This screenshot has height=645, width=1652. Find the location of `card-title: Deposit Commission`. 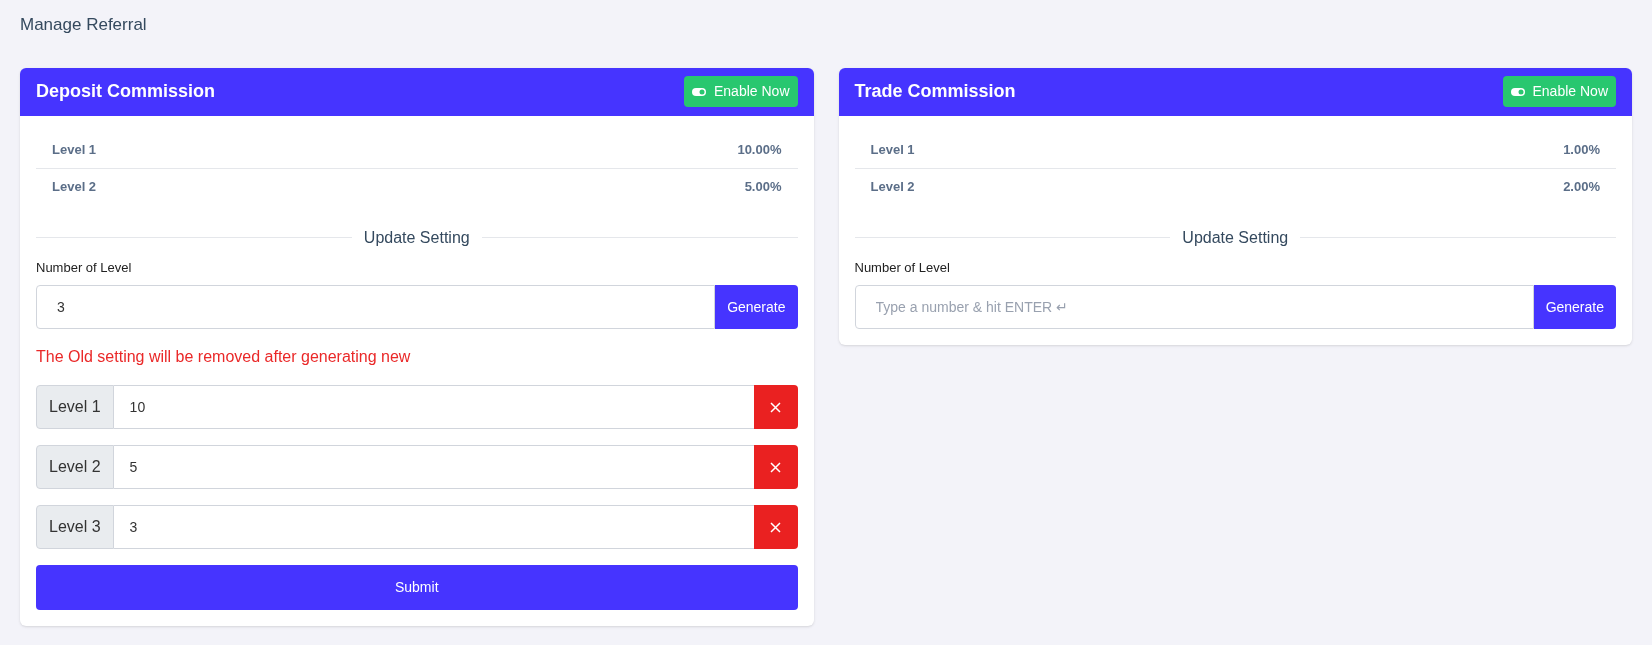

card-title: Deposit Commission is located at coordinates (126, 91).